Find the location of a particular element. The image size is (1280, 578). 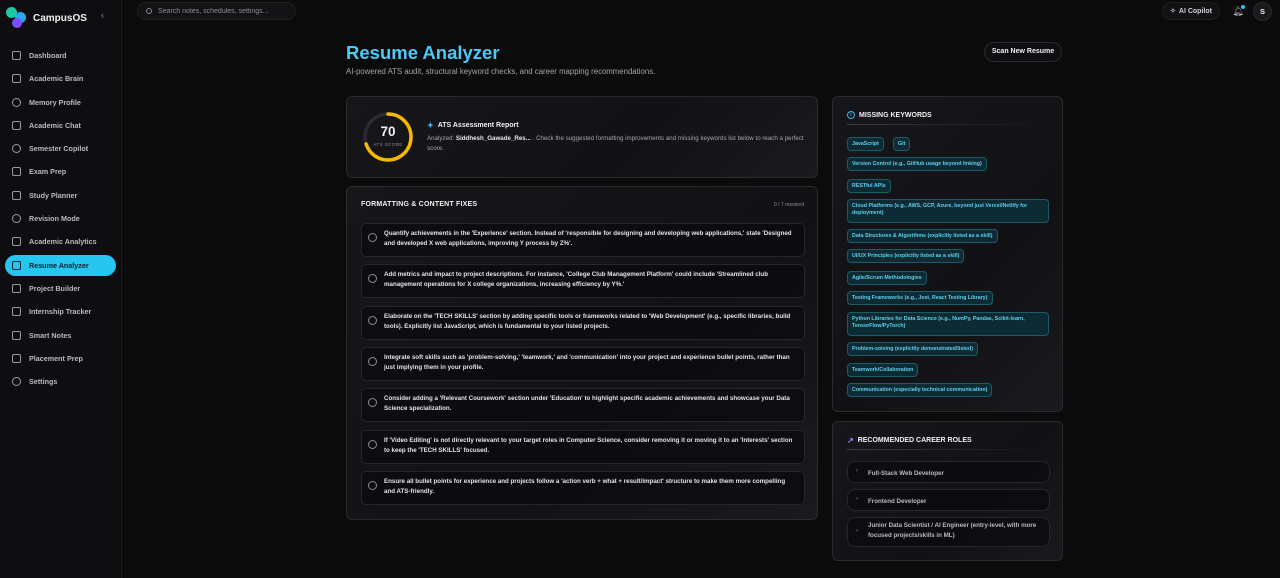

sidebar-item-label: Resume Analyzer is located at coordinates (59, 265).